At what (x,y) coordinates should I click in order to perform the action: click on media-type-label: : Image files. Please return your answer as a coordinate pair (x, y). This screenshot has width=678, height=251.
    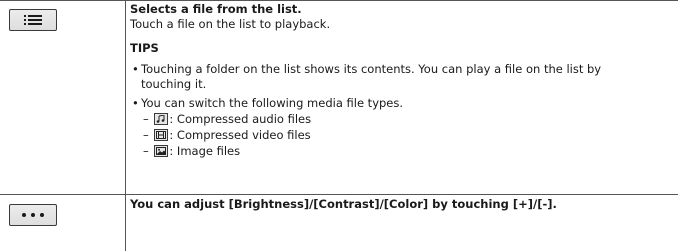
    Looking at the image, I should click on (205, 151).